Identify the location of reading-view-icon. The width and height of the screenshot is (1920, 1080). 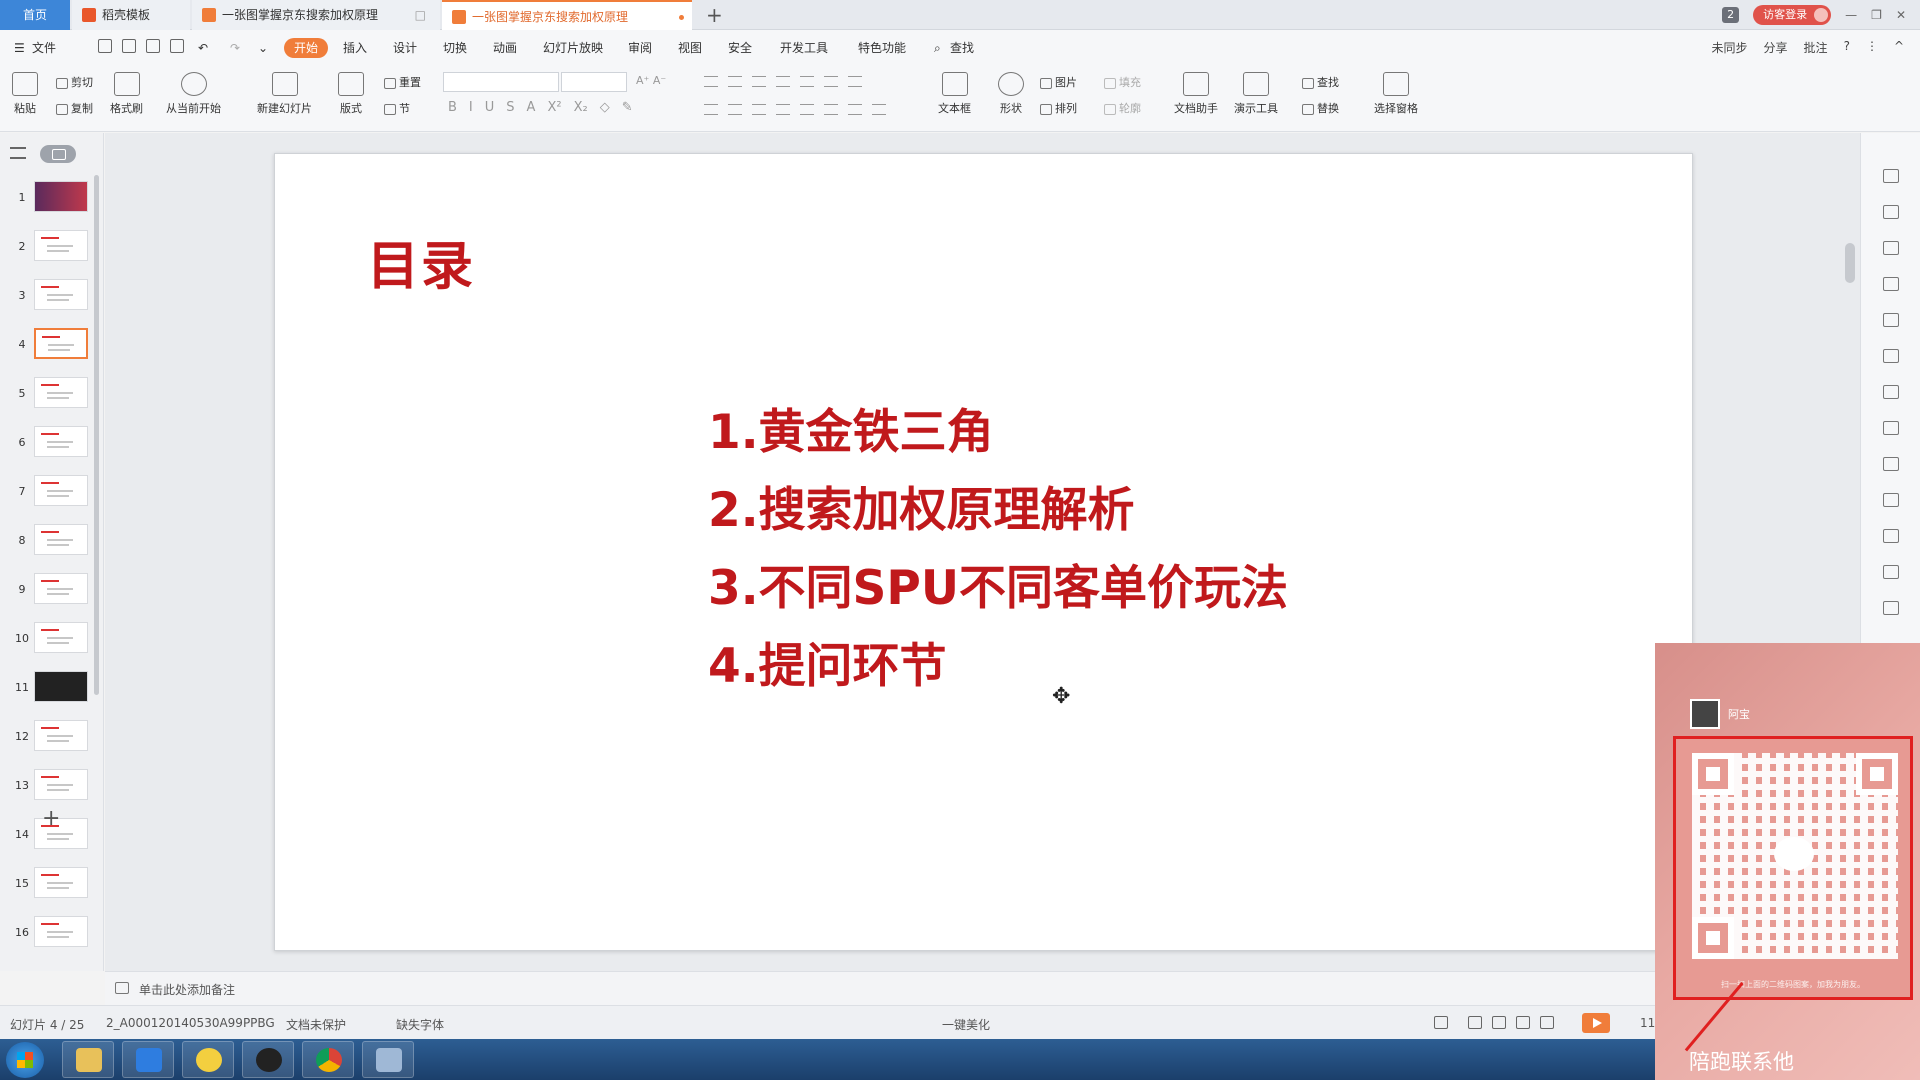
(1523, 1022).